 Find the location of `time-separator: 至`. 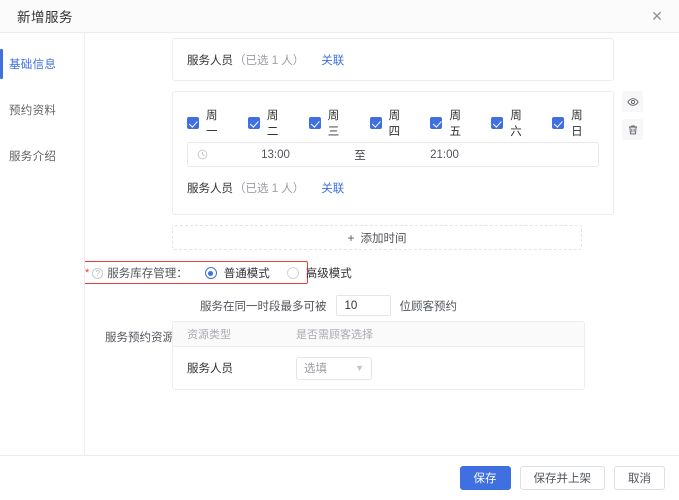

time-separator: 至 is located at coordinates (360, 155).